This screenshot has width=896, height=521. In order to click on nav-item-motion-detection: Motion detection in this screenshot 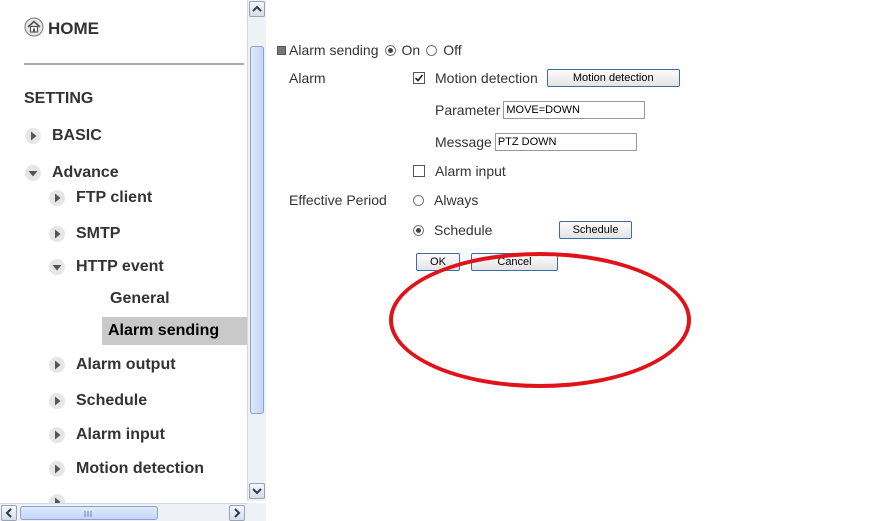, I will do `click(126, 469)`.